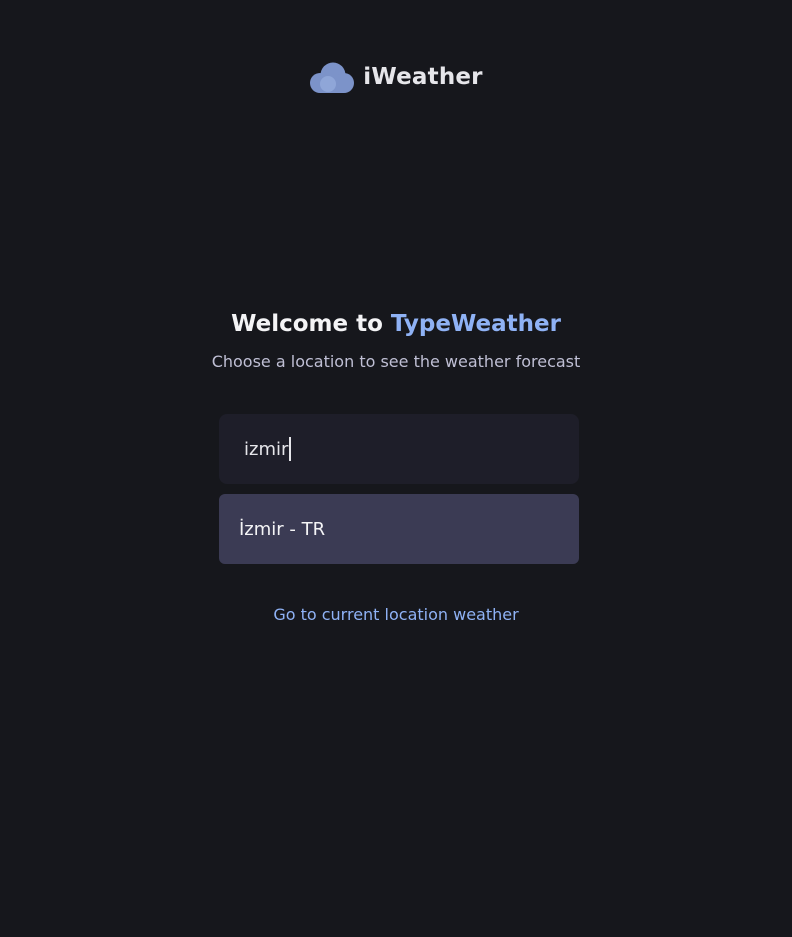 The image size is (792, 937). What do you see at coordinates (423, 77) in the screenshot?
I see `app-name: iWeather` at bounding box center [423, 77].